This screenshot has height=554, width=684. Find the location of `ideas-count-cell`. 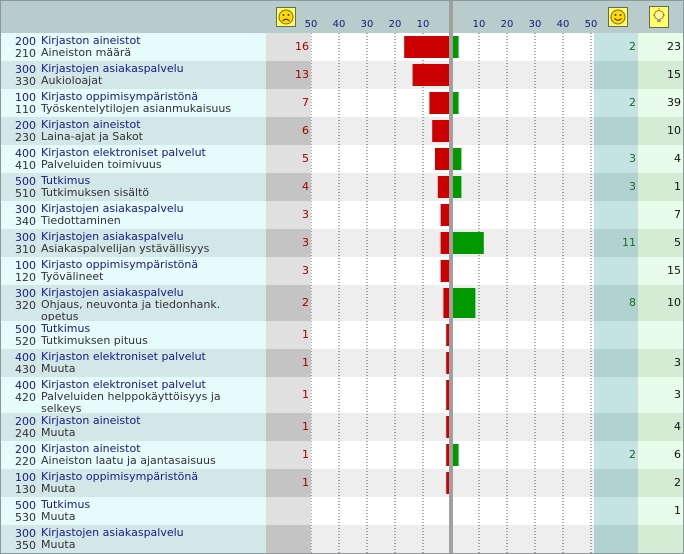

ideas-count-cell is located at coordinates (660, 539).